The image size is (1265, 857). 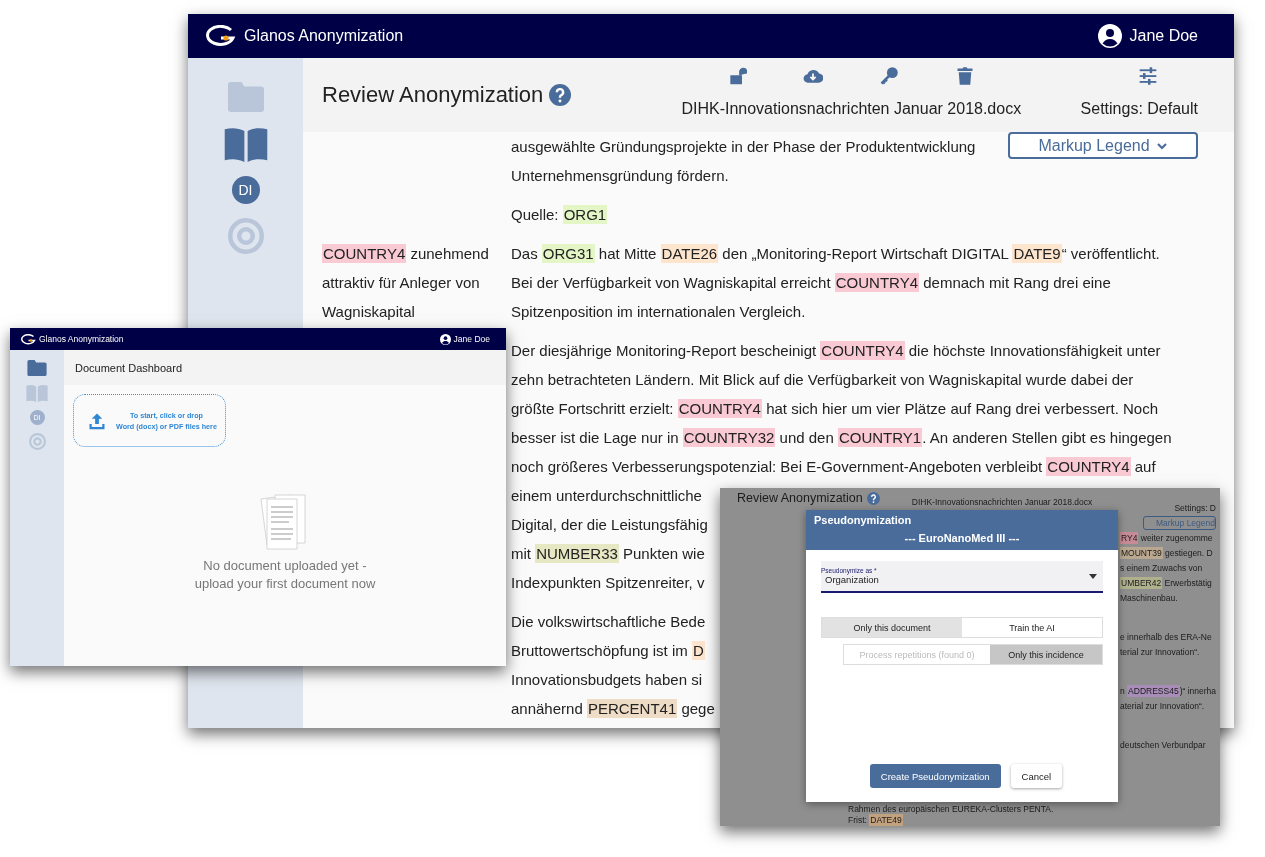 I want to click on toggle-option: Only this incidence, so click(x=1045, y=654).